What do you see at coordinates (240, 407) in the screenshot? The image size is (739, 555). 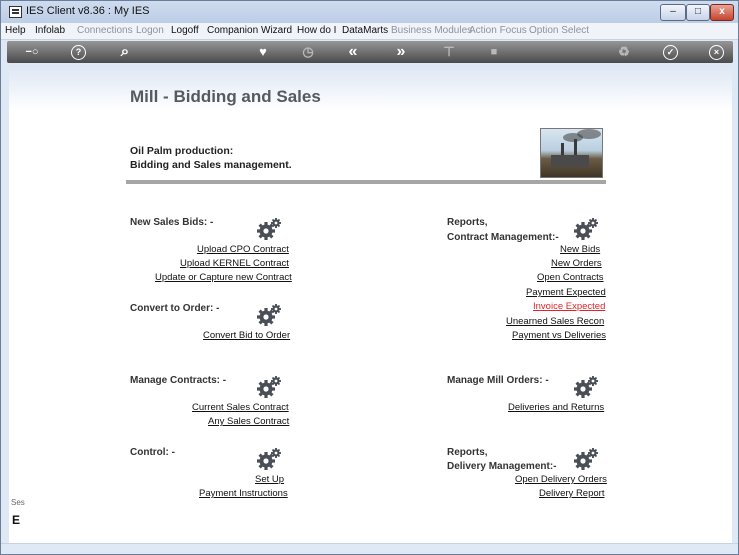 I see `current-sales-contract-link: Current Sales Contract` at bounding box center [240, 407].